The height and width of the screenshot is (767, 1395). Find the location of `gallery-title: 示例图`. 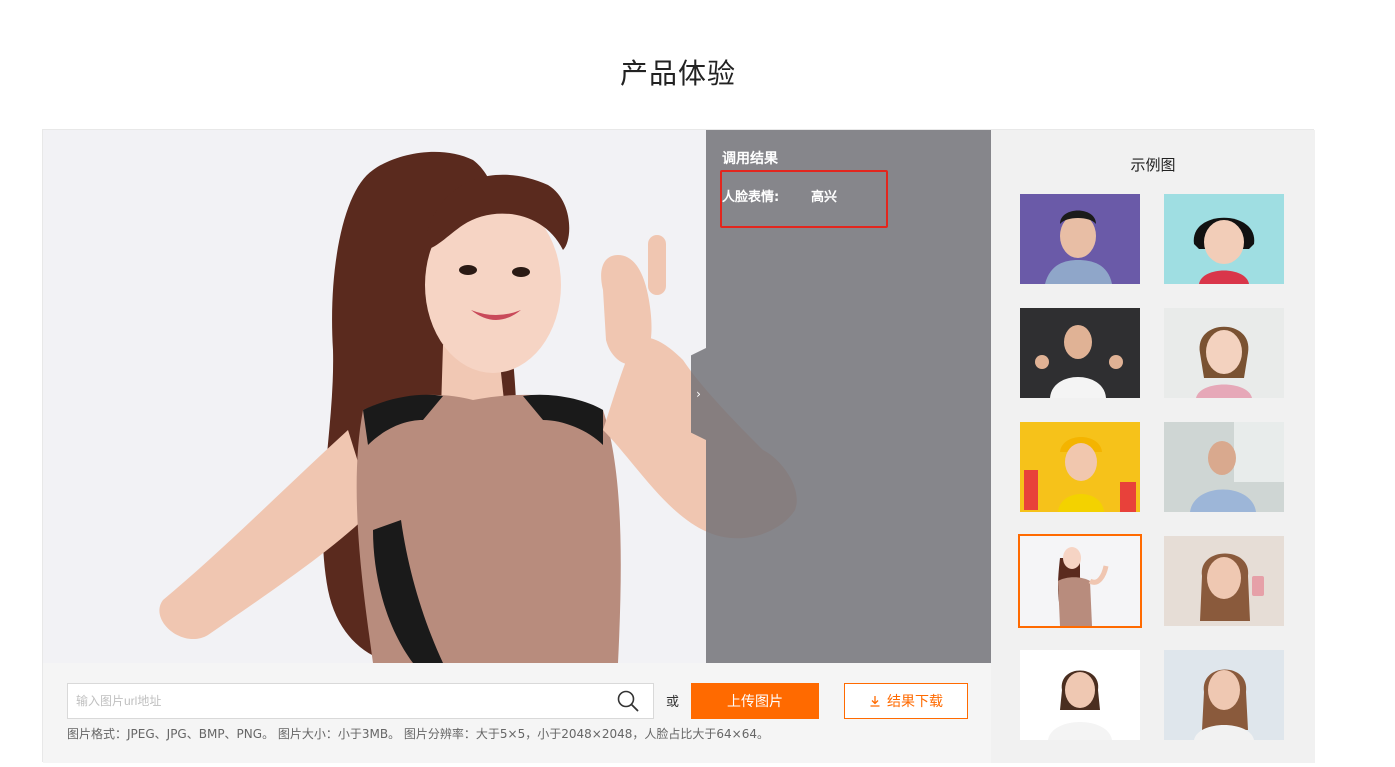

gallery-title: 示例图 is located at coordinates (1153, 165).